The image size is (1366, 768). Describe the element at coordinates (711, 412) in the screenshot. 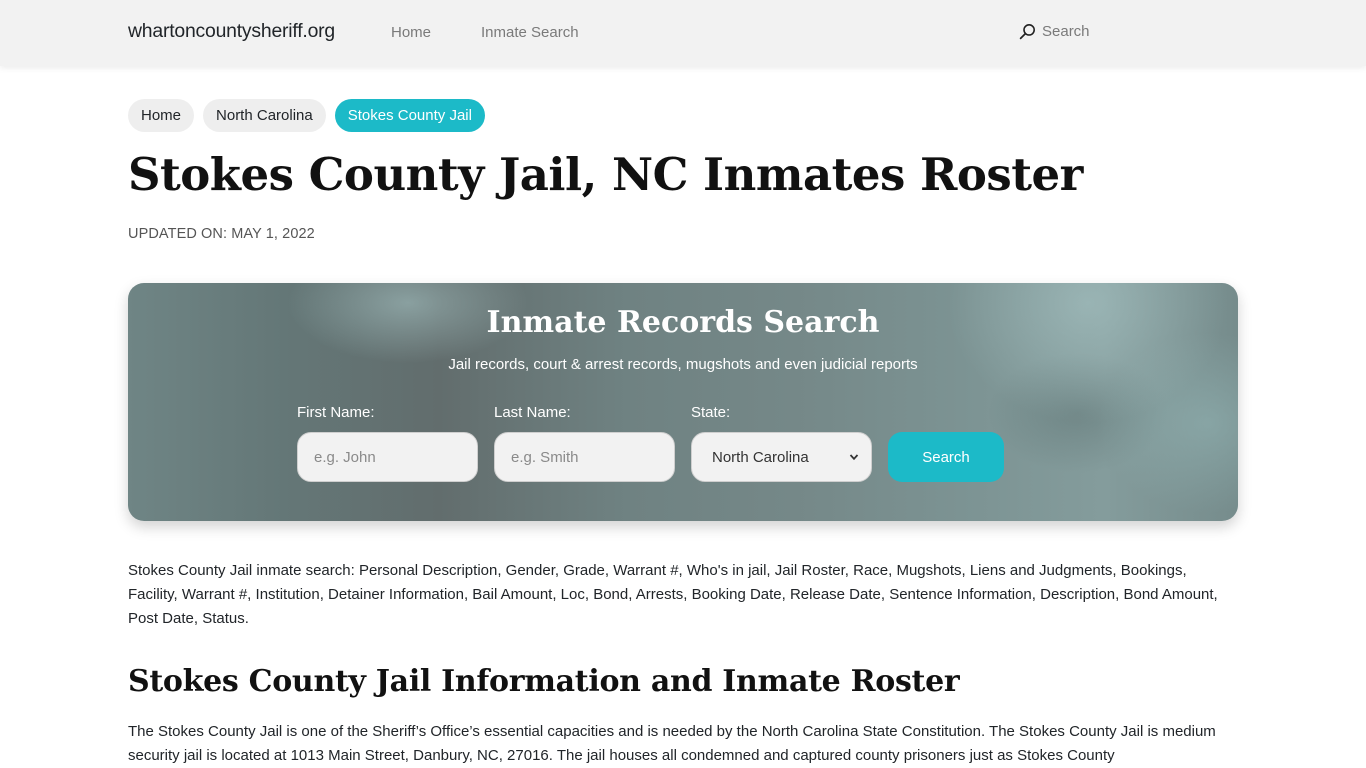

I see `state-label: State:` at that location.